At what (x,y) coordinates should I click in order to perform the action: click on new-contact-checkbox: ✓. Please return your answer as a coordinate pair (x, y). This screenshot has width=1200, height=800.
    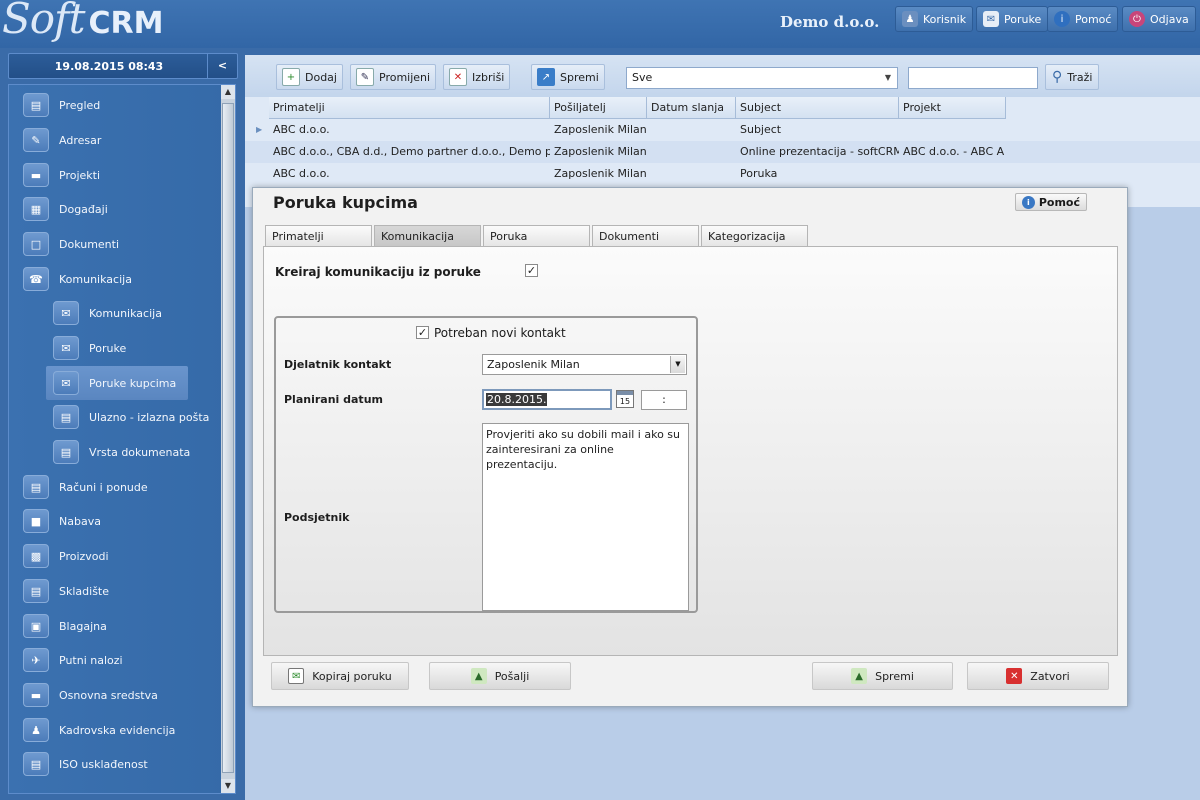
    Looking at the image, I should click on (422, 332).